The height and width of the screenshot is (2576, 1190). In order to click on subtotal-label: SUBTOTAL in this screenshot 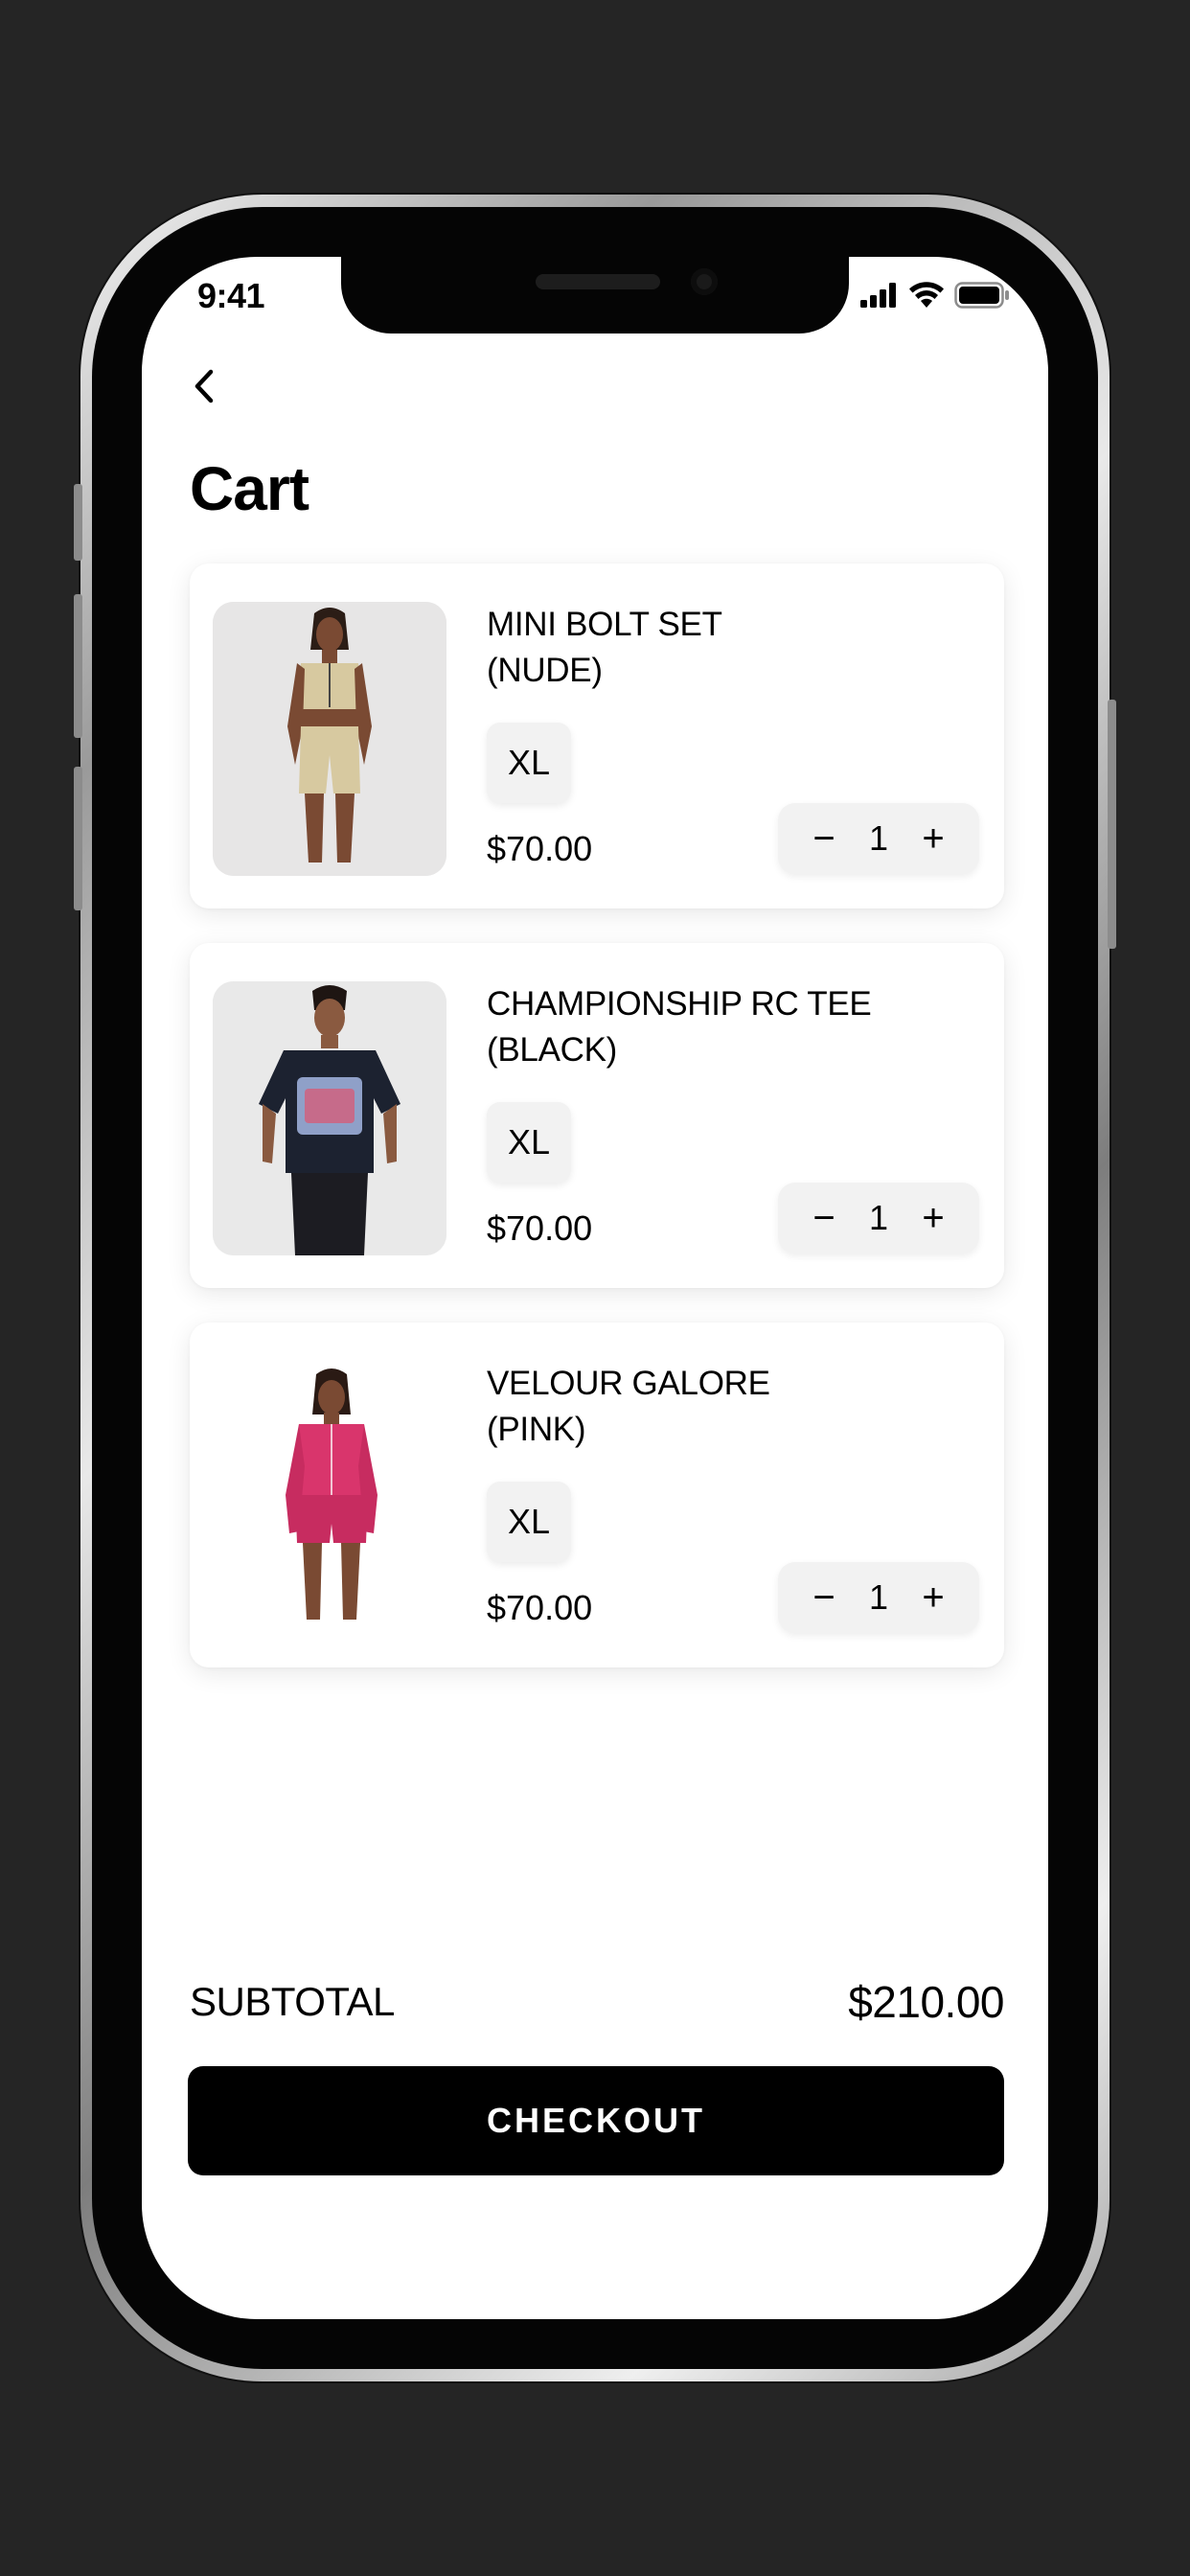, I will do `click(293, 2001)`.